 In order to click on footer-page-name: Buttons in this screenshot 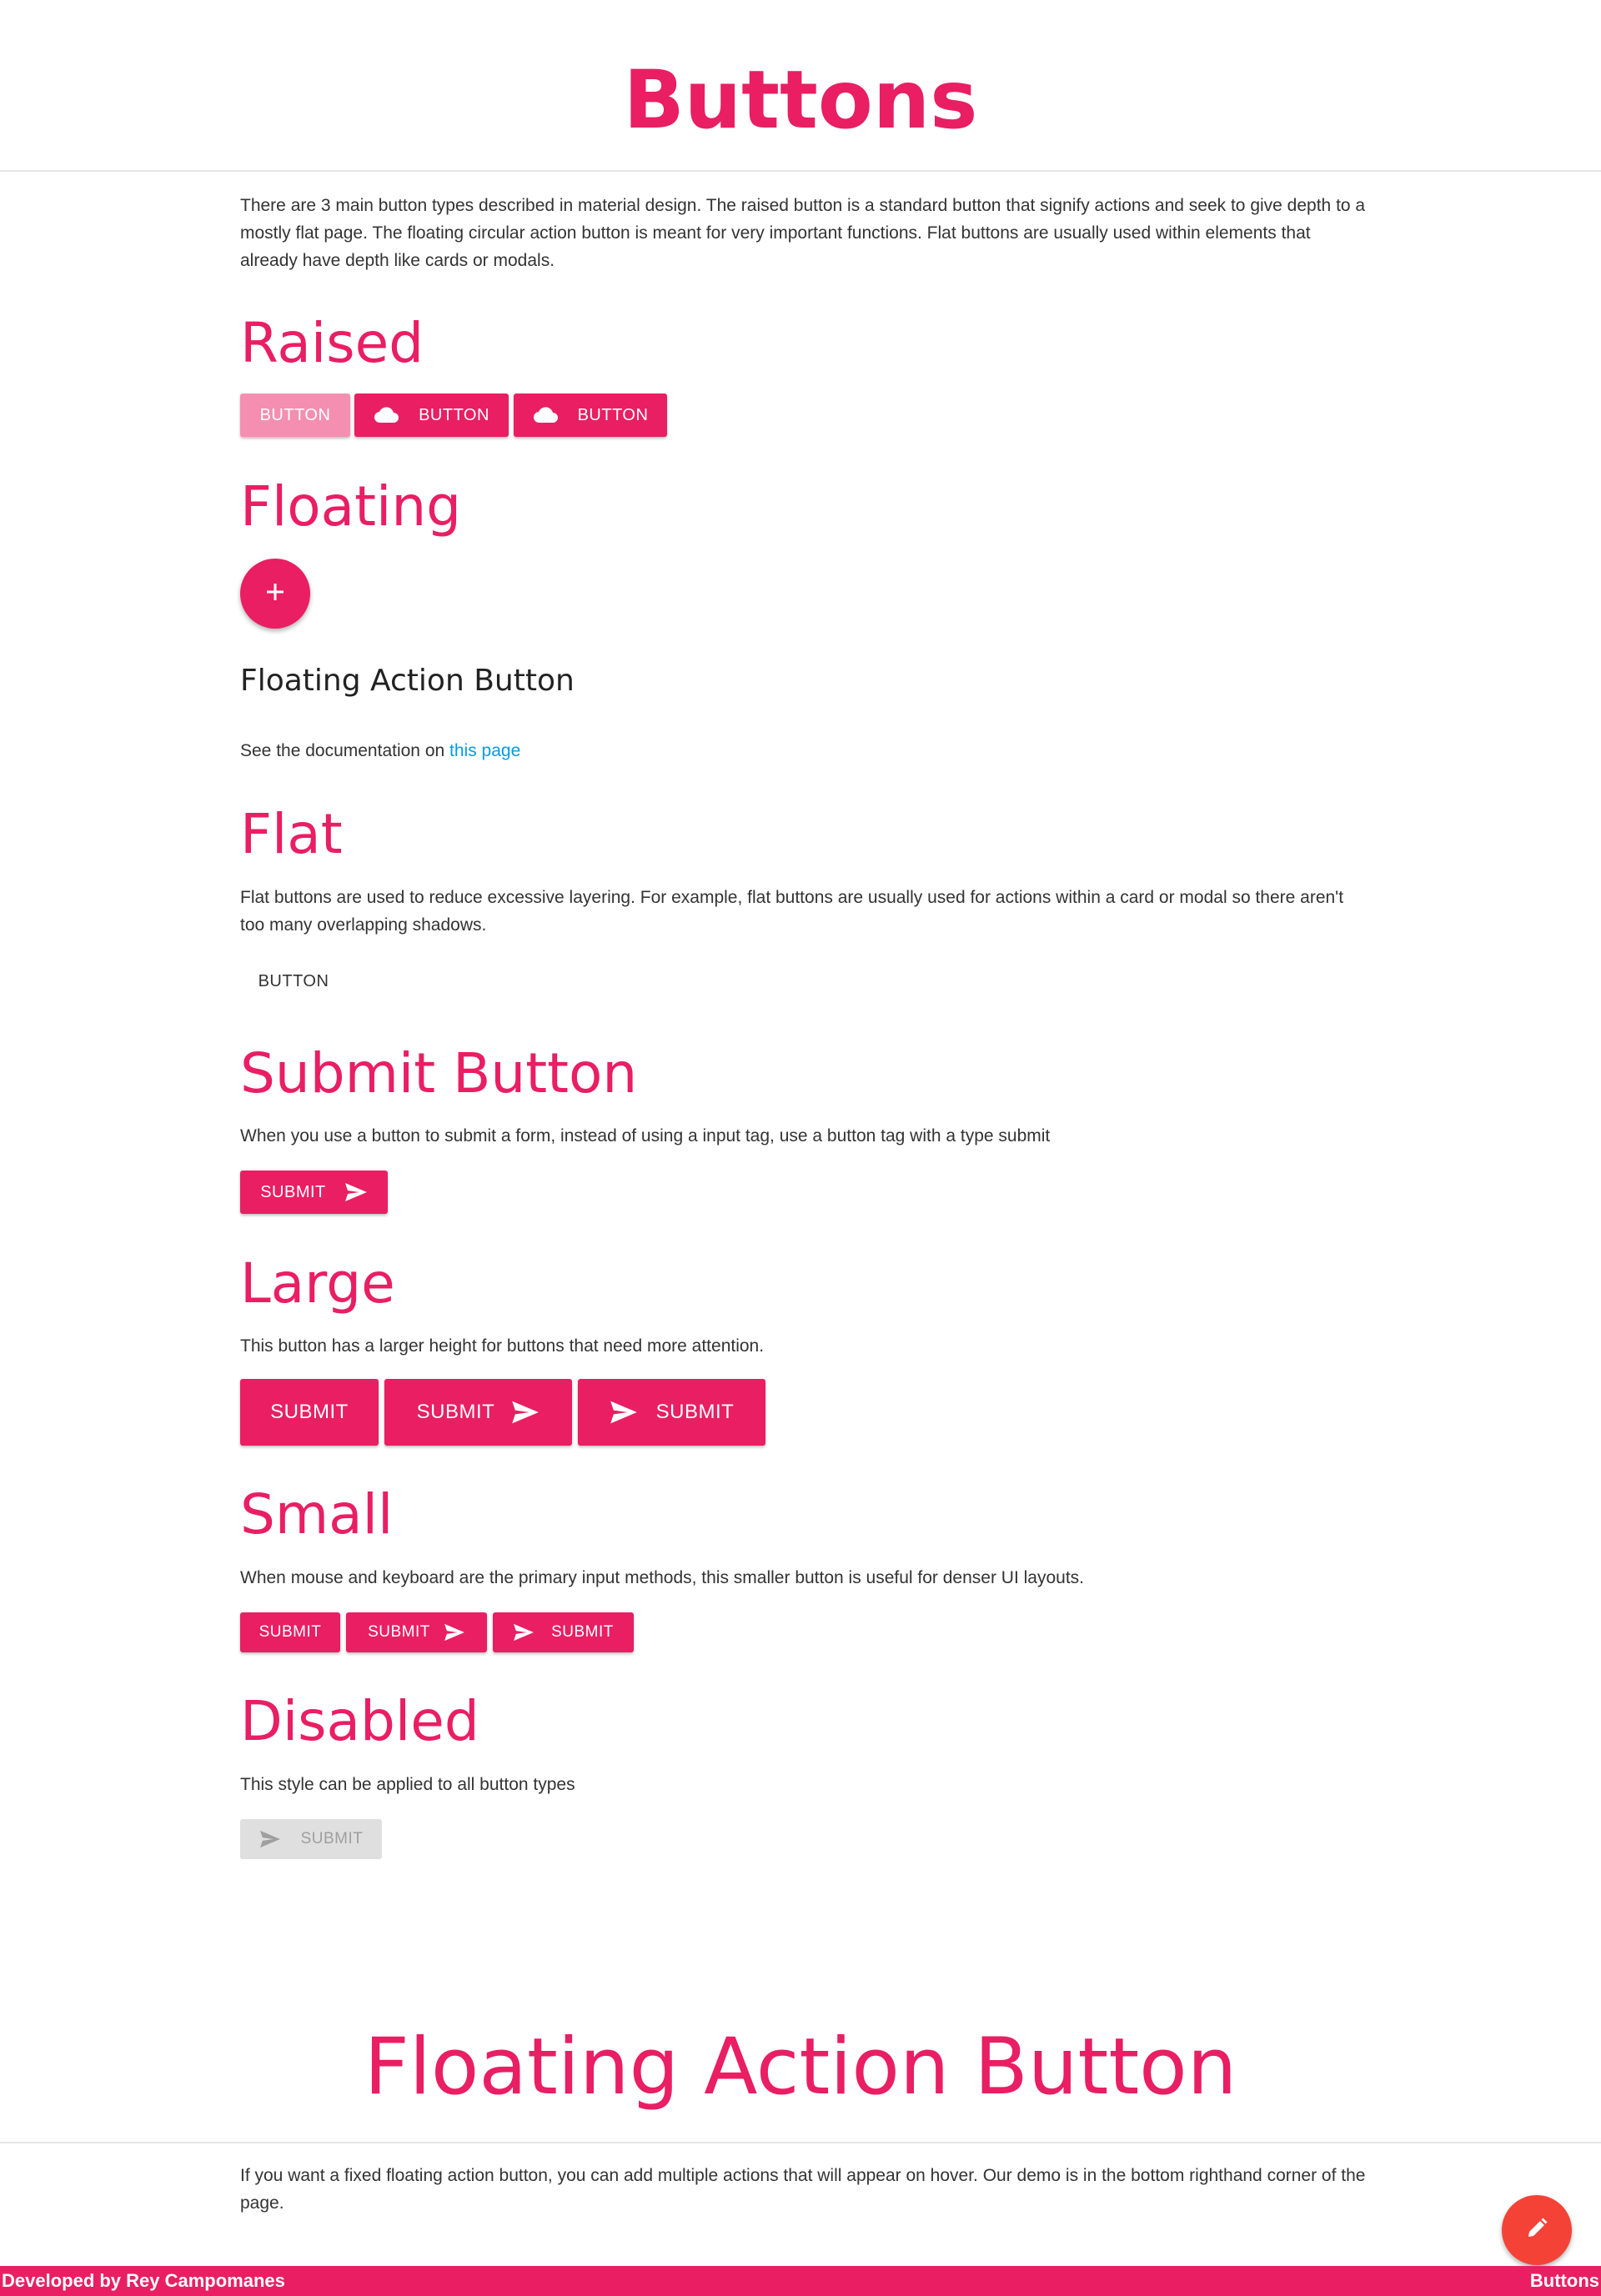, I will do `click(1564, 2280)`.